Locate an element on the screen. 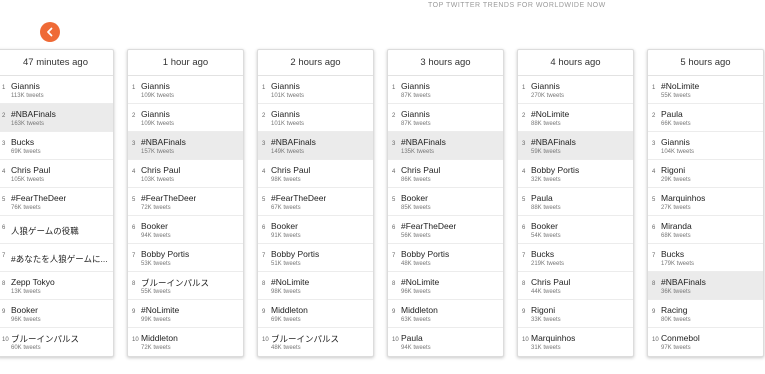 This screenshot has width=765, height=374. trend-item: 2 Paula 66K tweets is located at coordinates (705, 118).